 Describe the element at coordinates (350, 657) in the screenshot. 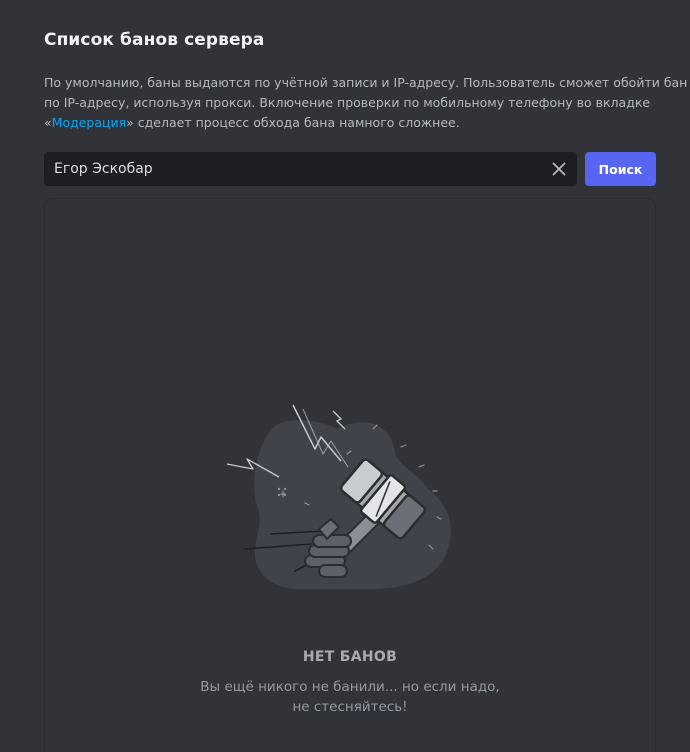

I see `empty-state-title: НЕТ БАНОВ` at that location.